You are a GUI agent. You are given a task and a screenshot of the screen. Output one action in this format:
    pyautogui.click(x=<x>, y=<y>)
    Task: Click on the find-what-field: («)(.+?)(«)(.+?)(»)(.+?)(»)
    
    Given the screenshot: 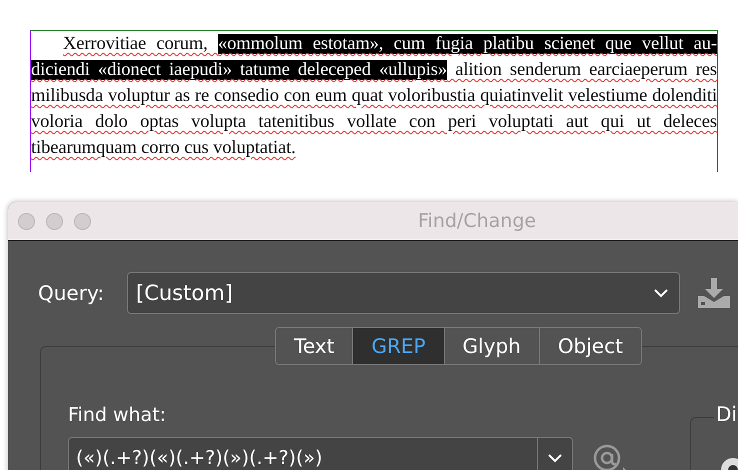 What is the action you would take?
    pyautogui.click(x=320, y=453)
    